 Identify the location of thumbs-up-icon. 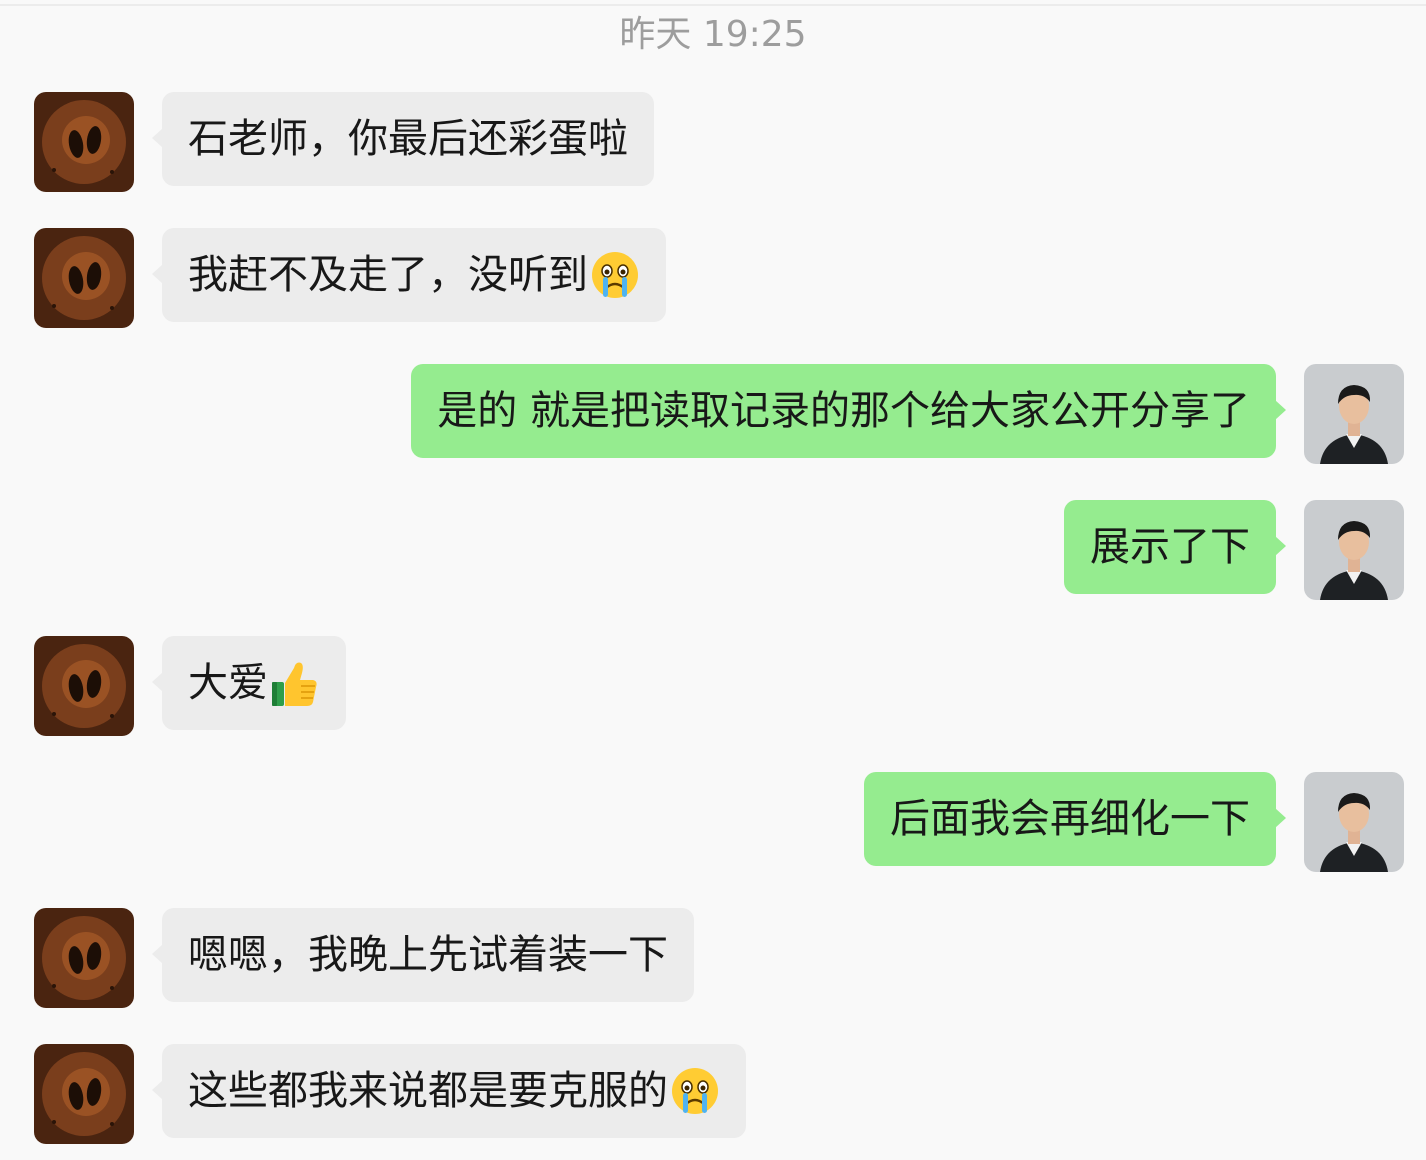
(294, 684).